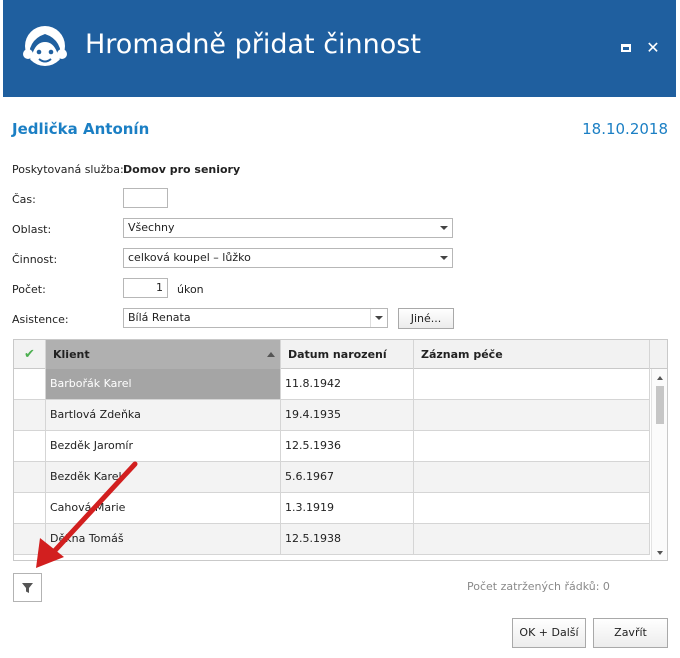  Describe the element at coordinates (347, 415) in the screenshot. I see `cell-birthdate: 19.4.1935` at that location.